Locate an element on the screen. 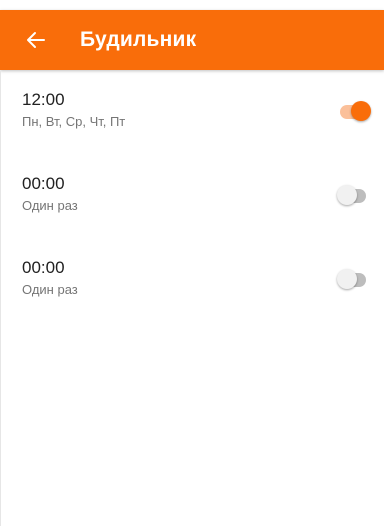 This screenshot has width=384, height=526. back-button is located at coordinates (36, 40).